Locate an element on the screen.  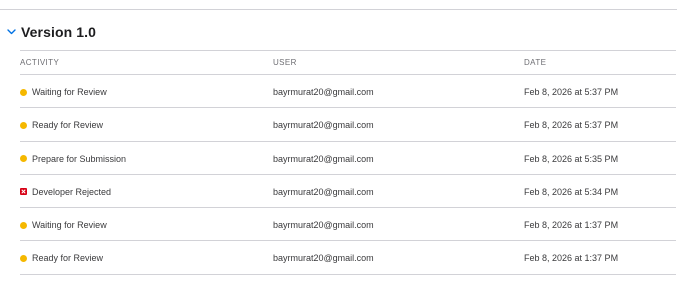
activity-cell: Prepare for Submission is located at coordinates (73, 159).